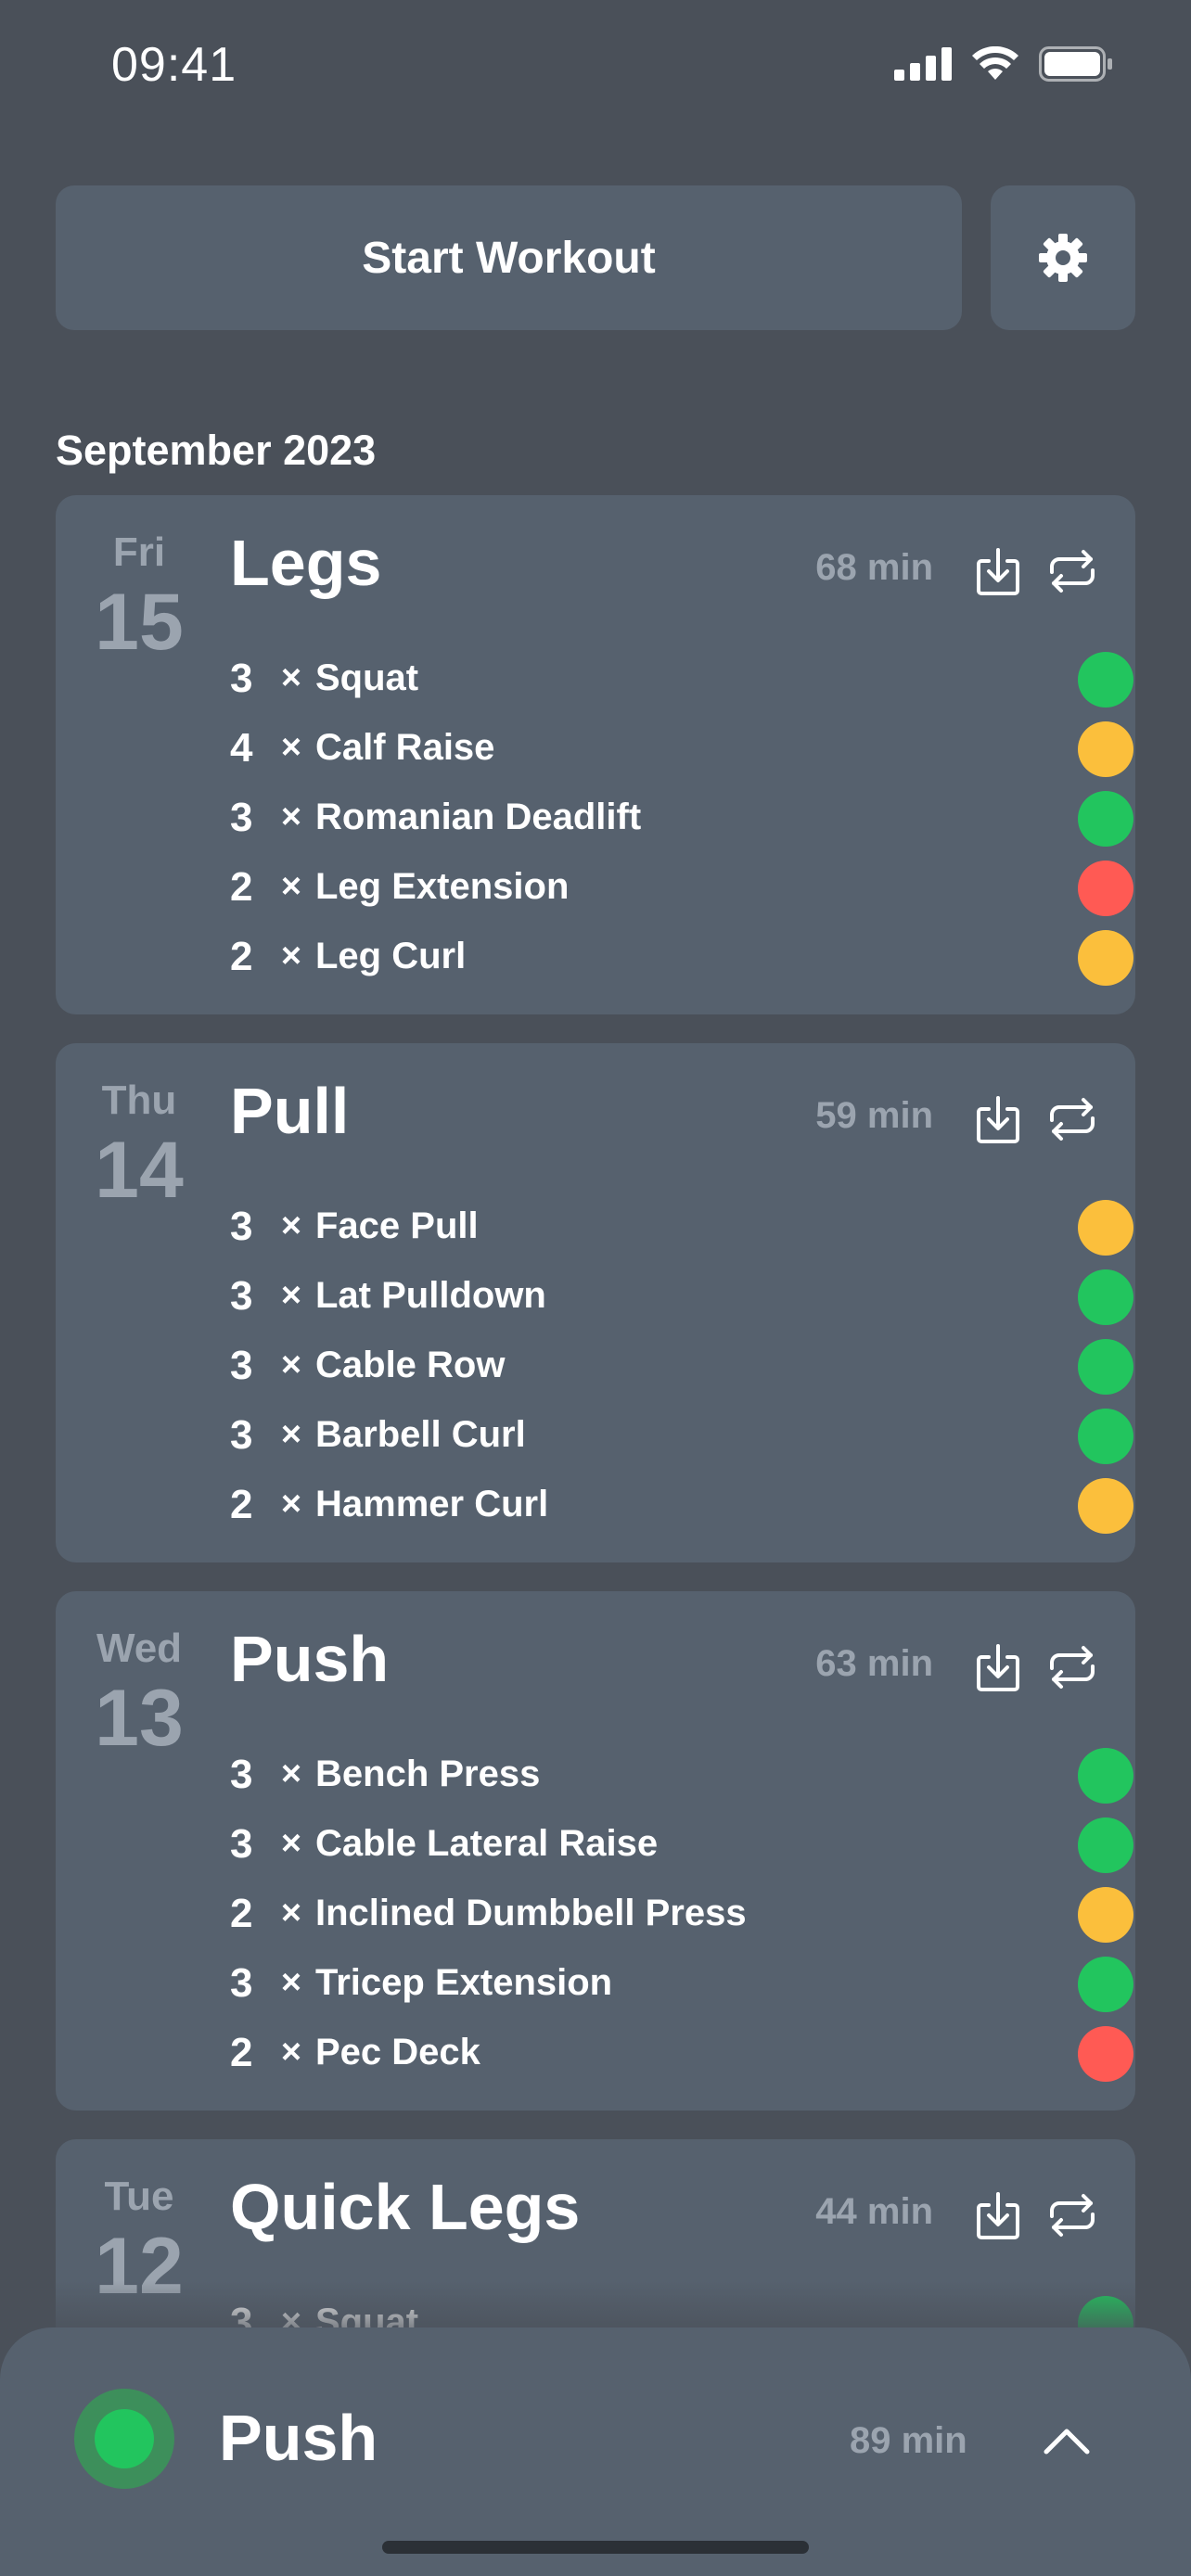  What do you see at coordinates (430, 1296) in the screenshot?
I see `exercise-name: Lat Pulldown` at bounding box center [430, 1296].